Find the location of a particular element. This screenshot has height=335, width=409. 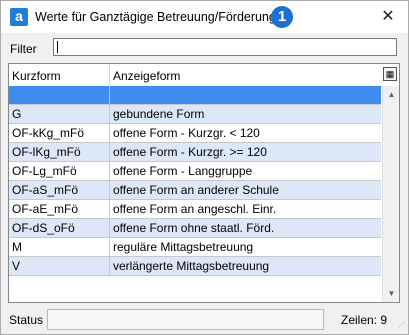

cell-kurzform: OF-dS_oFö is located at coordinates (59, 228).